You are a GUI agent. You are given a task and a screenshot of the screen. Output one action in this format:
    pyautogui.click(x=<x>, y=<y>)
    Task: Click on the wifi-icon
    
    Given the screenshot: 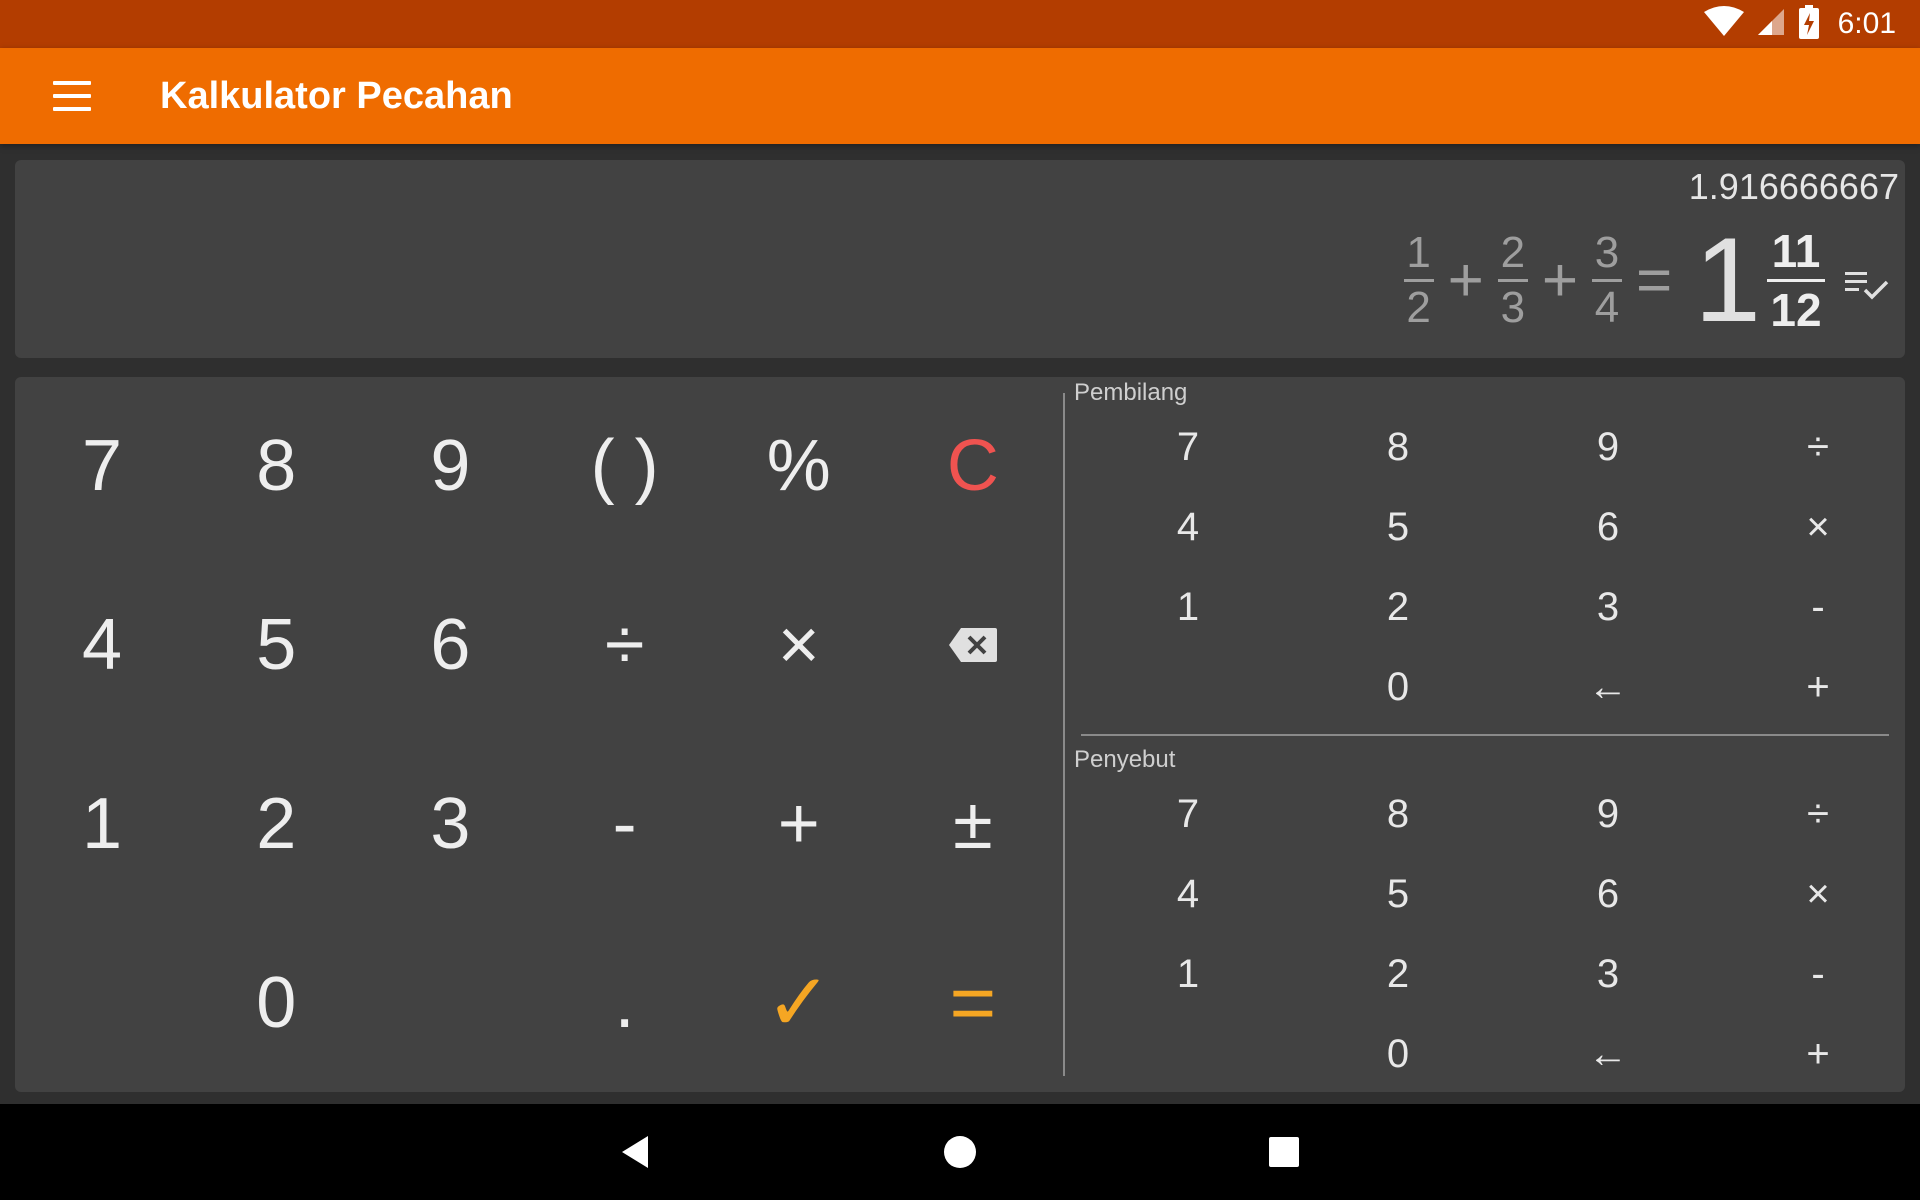 What is the action you would take?
    pyautogui.click(x=1723, y=24)
    